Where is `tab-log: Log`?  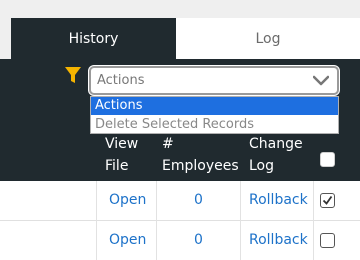 tab-log: Log is located at coordinates (268, 38).